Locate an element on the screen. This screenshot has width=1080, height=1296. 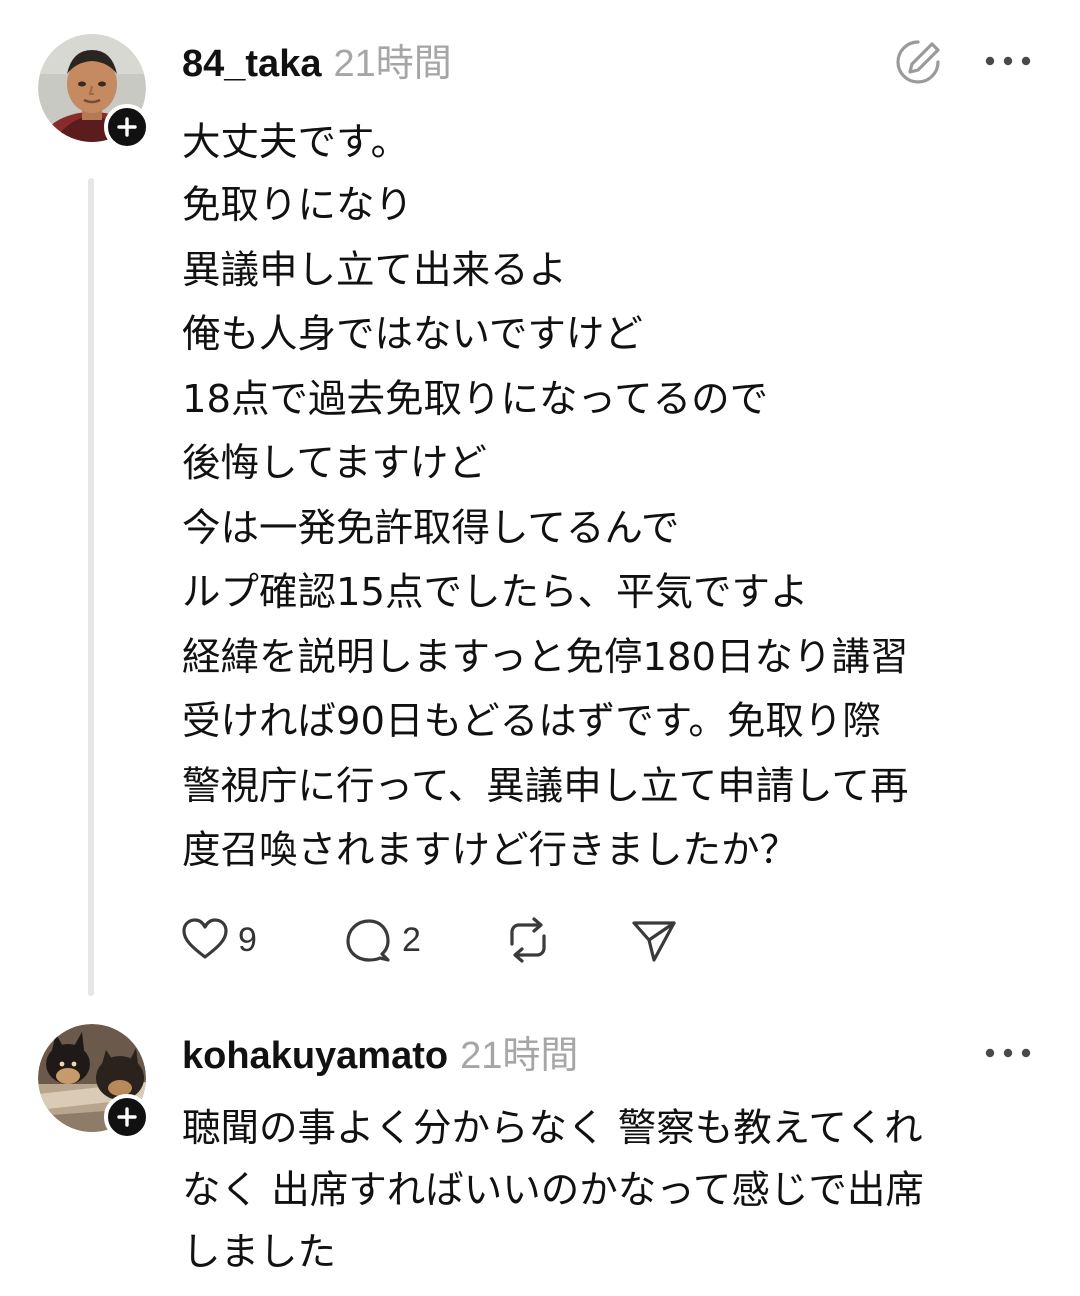
share-button is located at coordinates (654, 940).